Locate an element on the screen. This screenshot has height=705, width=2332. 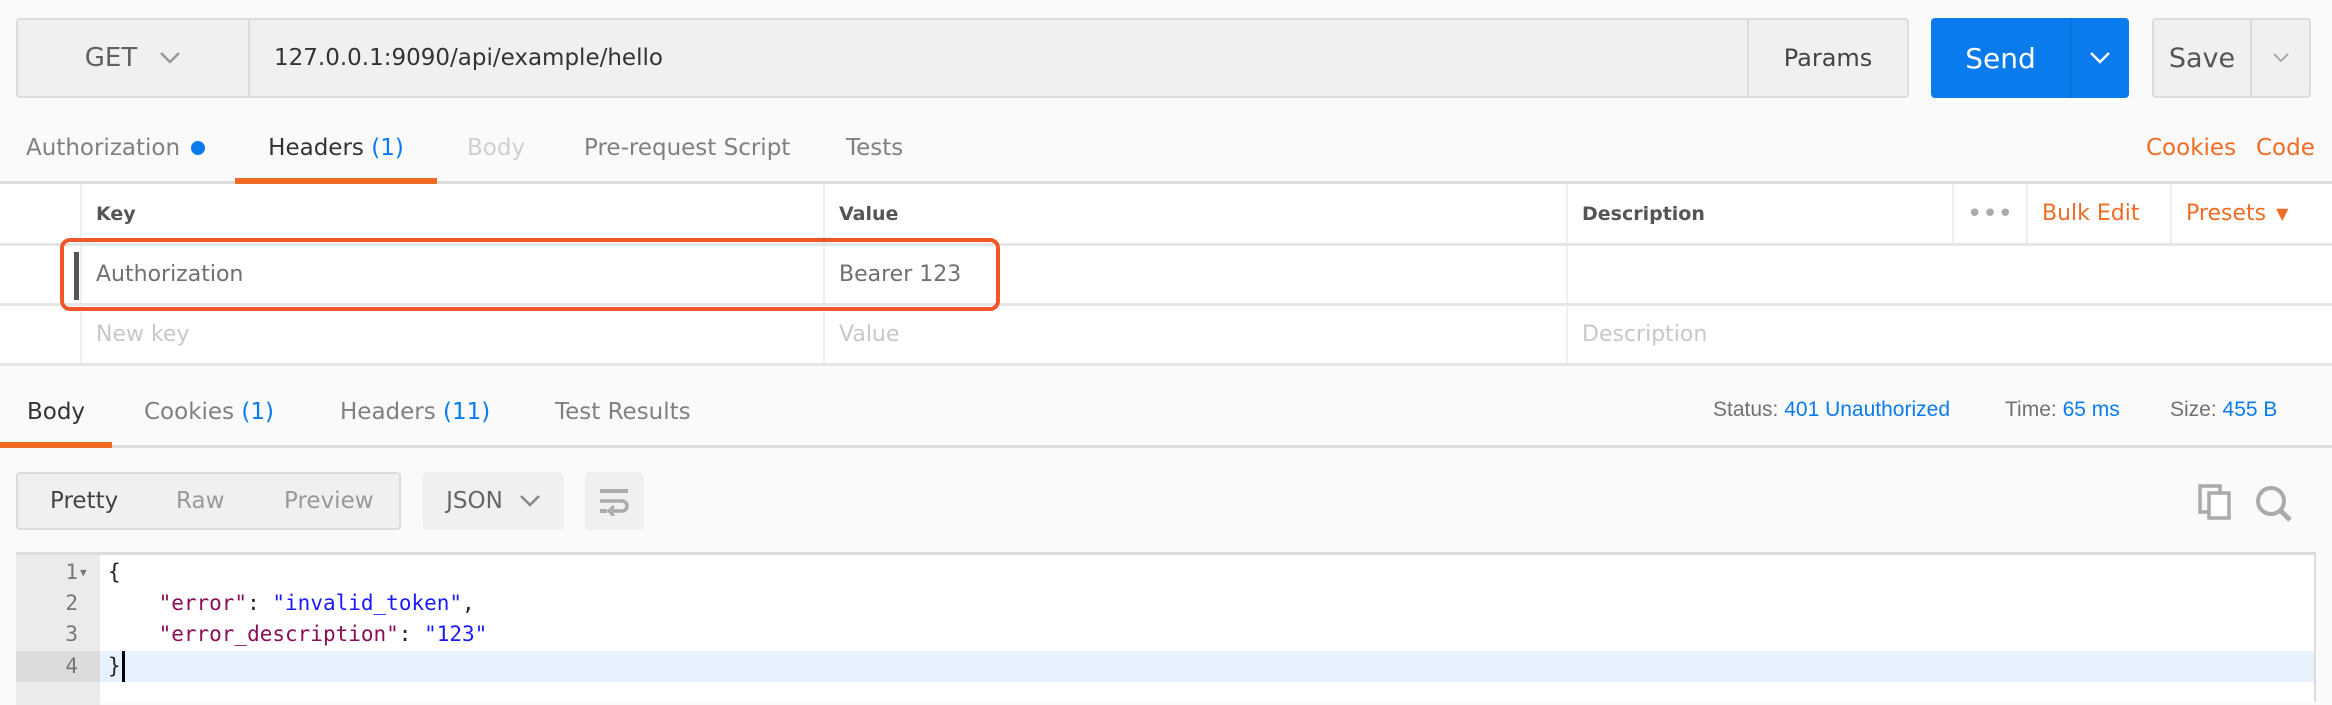
send-button-group: Send is located at coordinates (2030, 58).